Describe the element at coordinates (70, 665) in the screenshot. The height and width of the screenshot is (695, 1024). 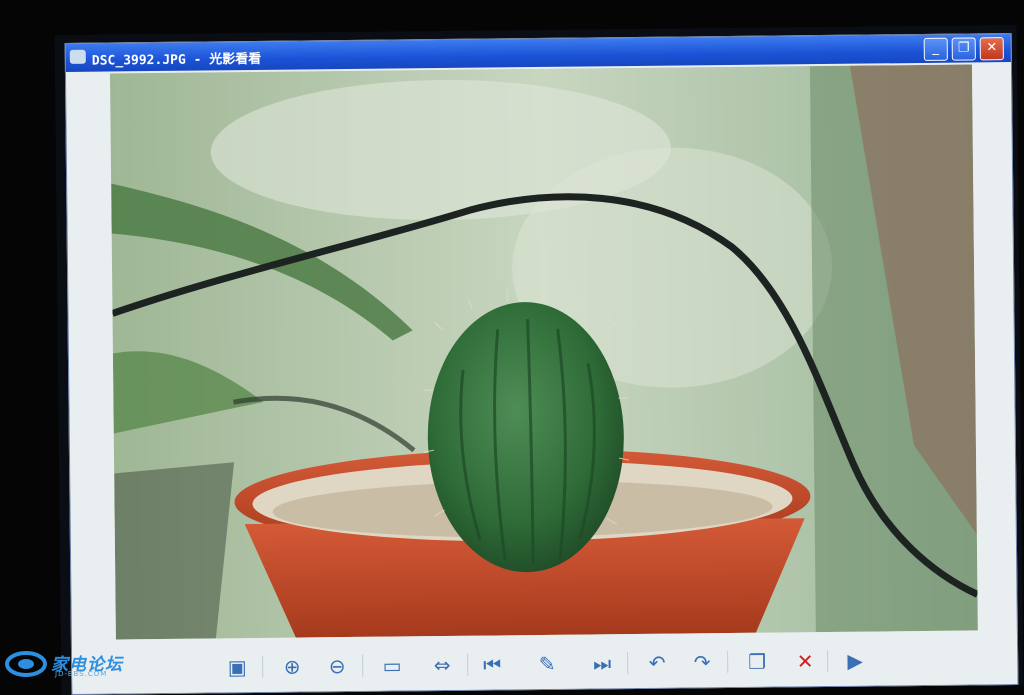
I see `forum-watermark: 家电论坛 JD-BBS.COM` at that location.